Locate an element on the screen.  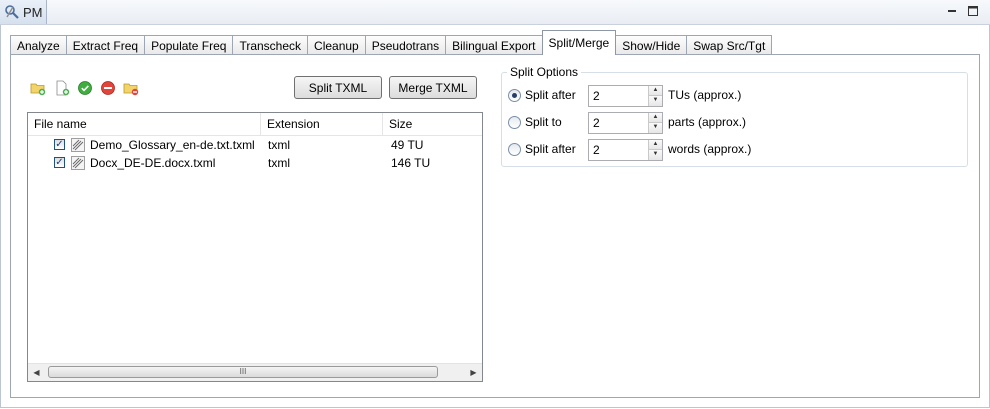
view-tab-pm: PM is located at coordinates (23, 12).